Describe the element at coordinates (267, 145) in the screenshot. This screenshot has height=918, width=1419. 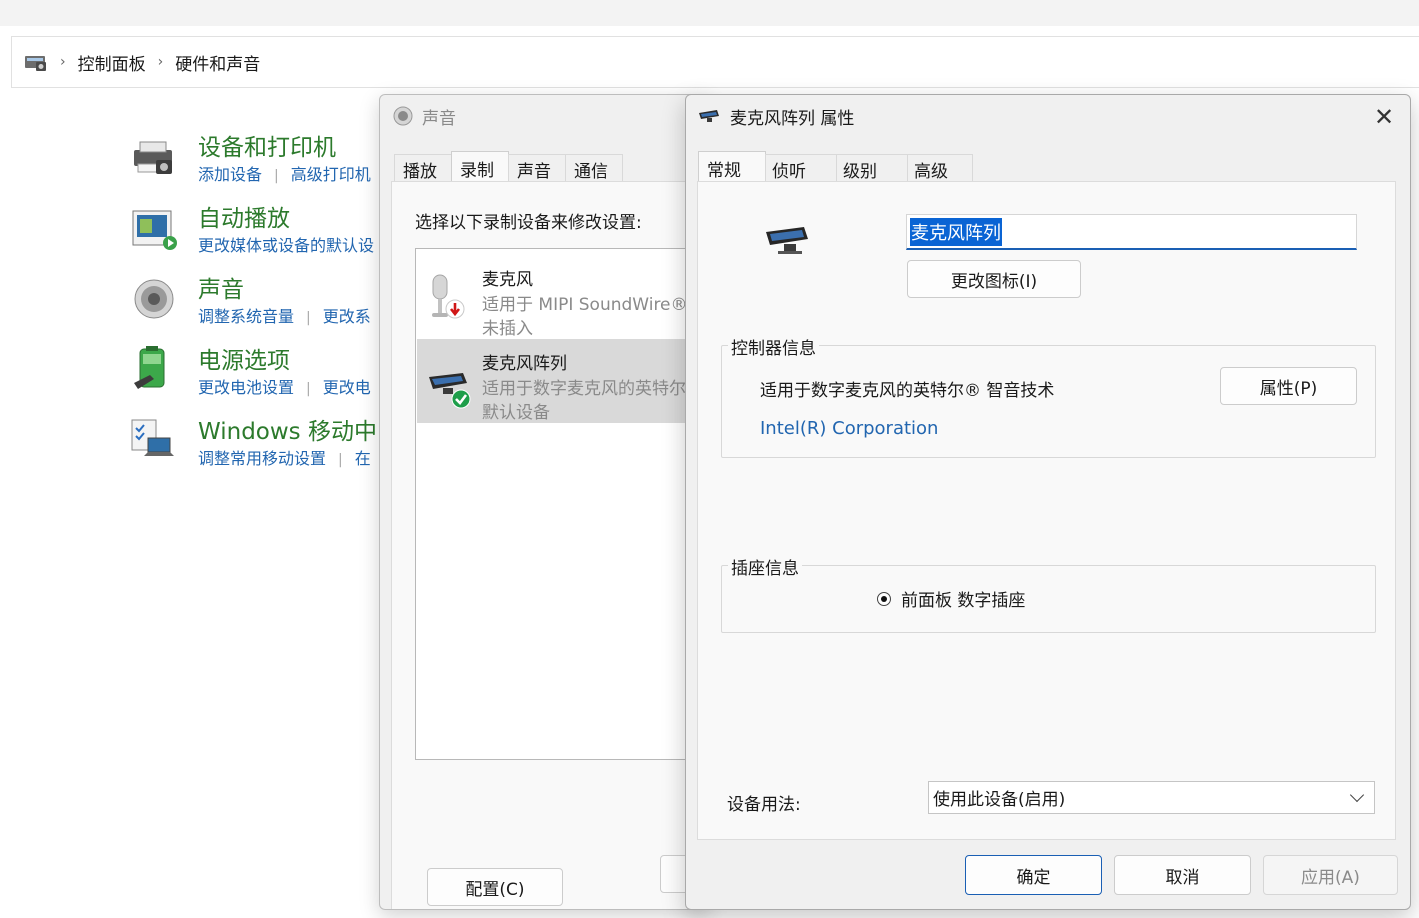
I see `cp-item-title: 设备和打印机` at that location.